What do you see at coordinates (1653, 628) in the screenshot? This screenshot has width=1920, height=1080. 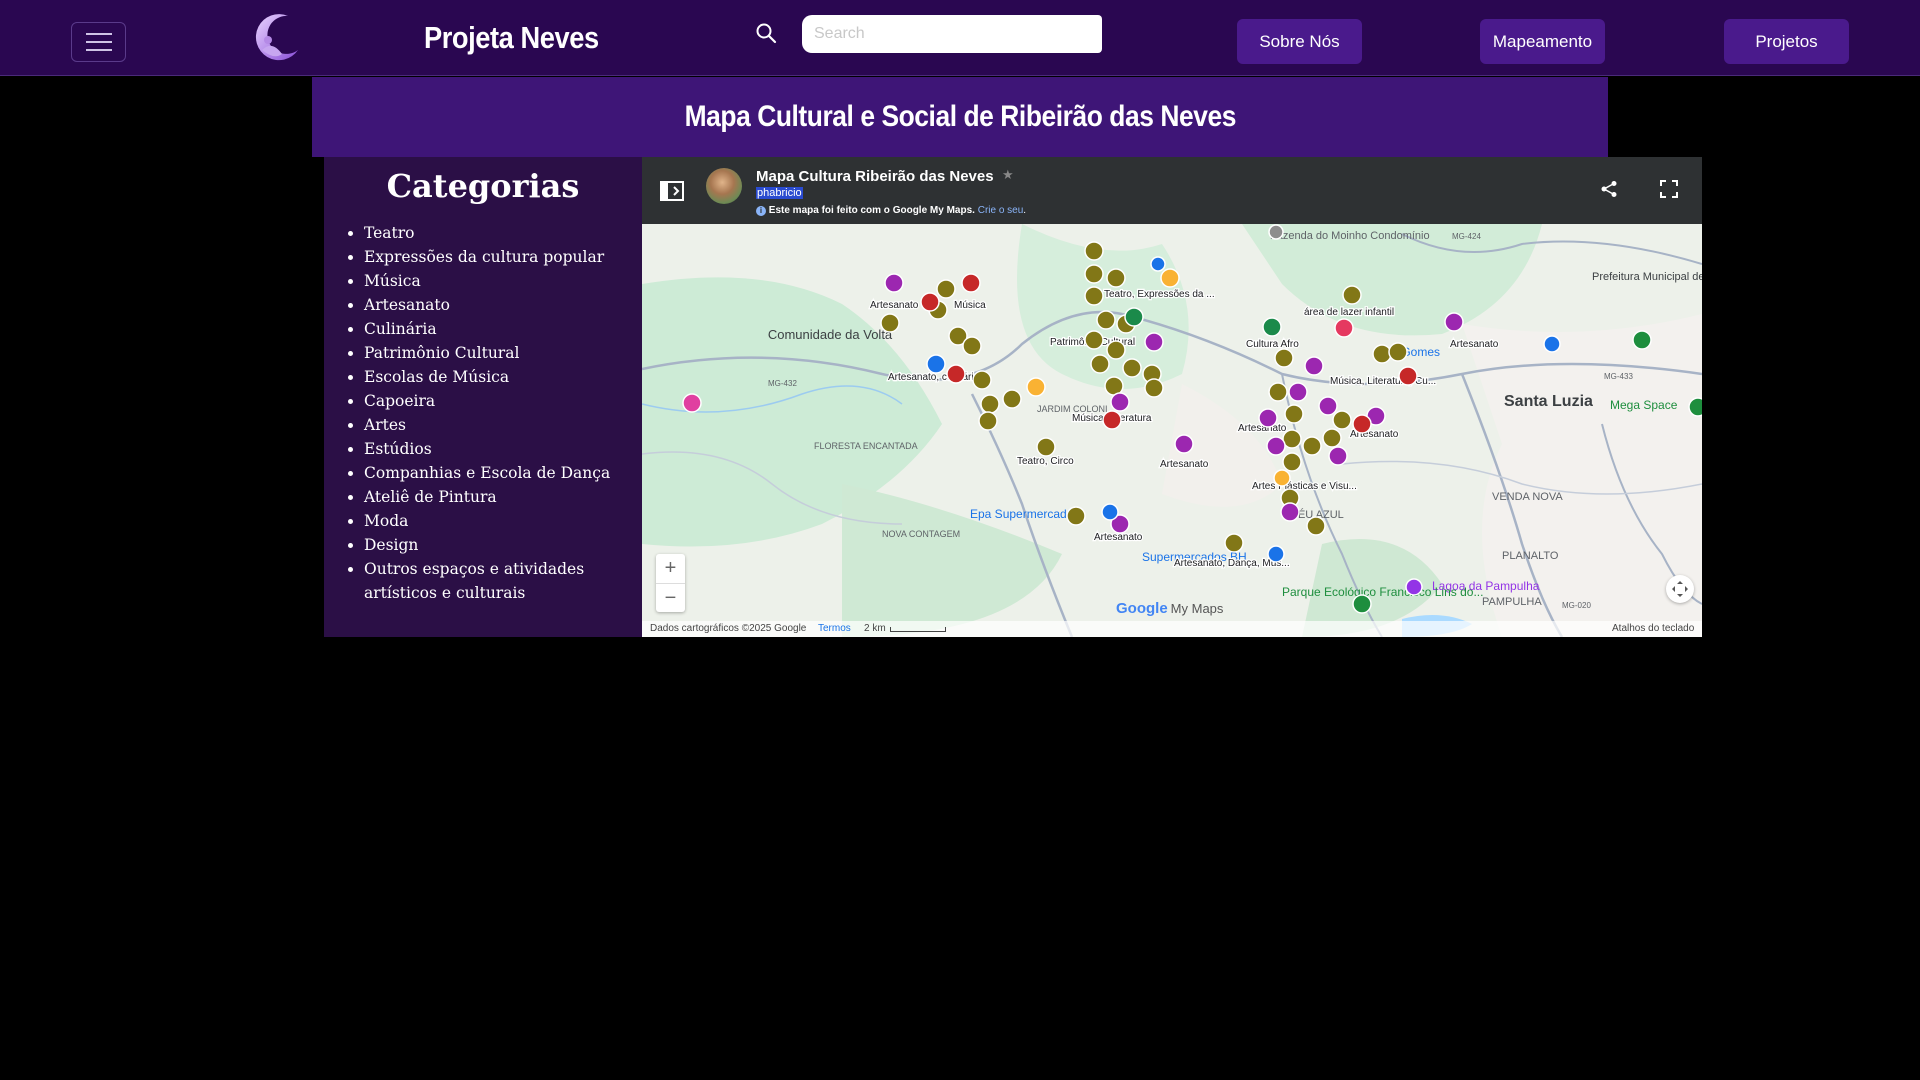 I see `keyboard-shortcuts-link: Atalhos do teclado` at bounding box center [1653, 628].